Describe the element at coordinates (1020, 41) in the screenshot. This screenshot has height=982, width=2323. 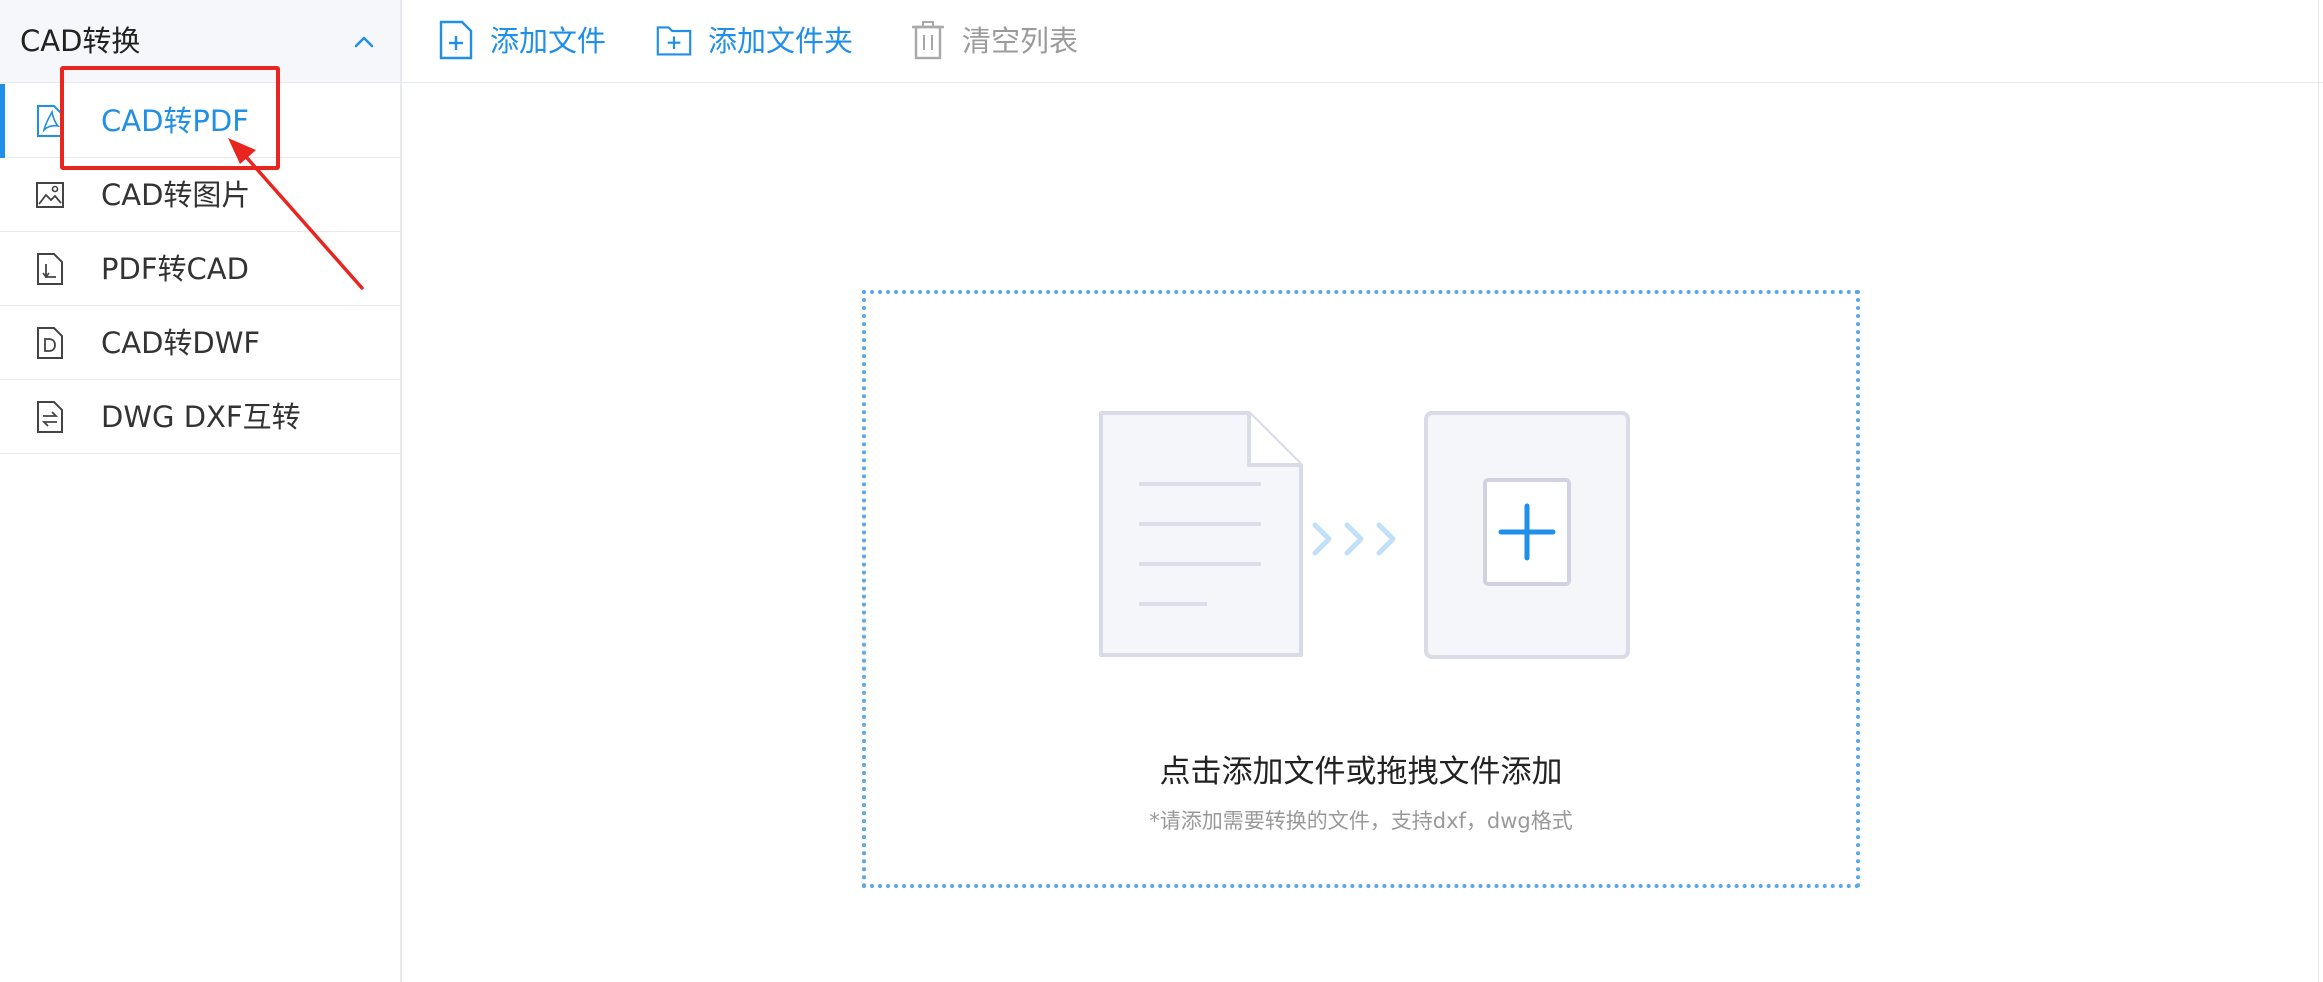
I see `clear-list-label: 清空列表` at that location.